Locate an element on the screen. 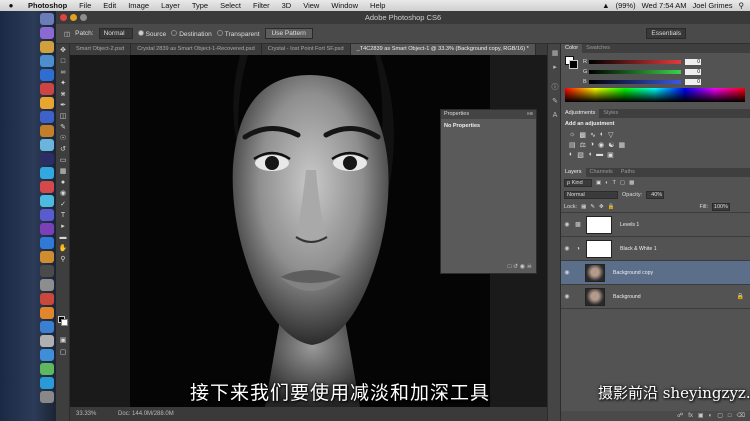  menu-file: File is located at coordinates (85, 5).